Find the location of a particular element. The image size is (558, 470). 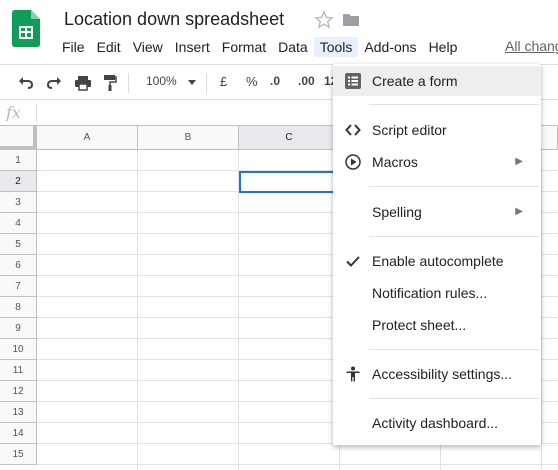

check-icon is located at coordinates (353, 261).